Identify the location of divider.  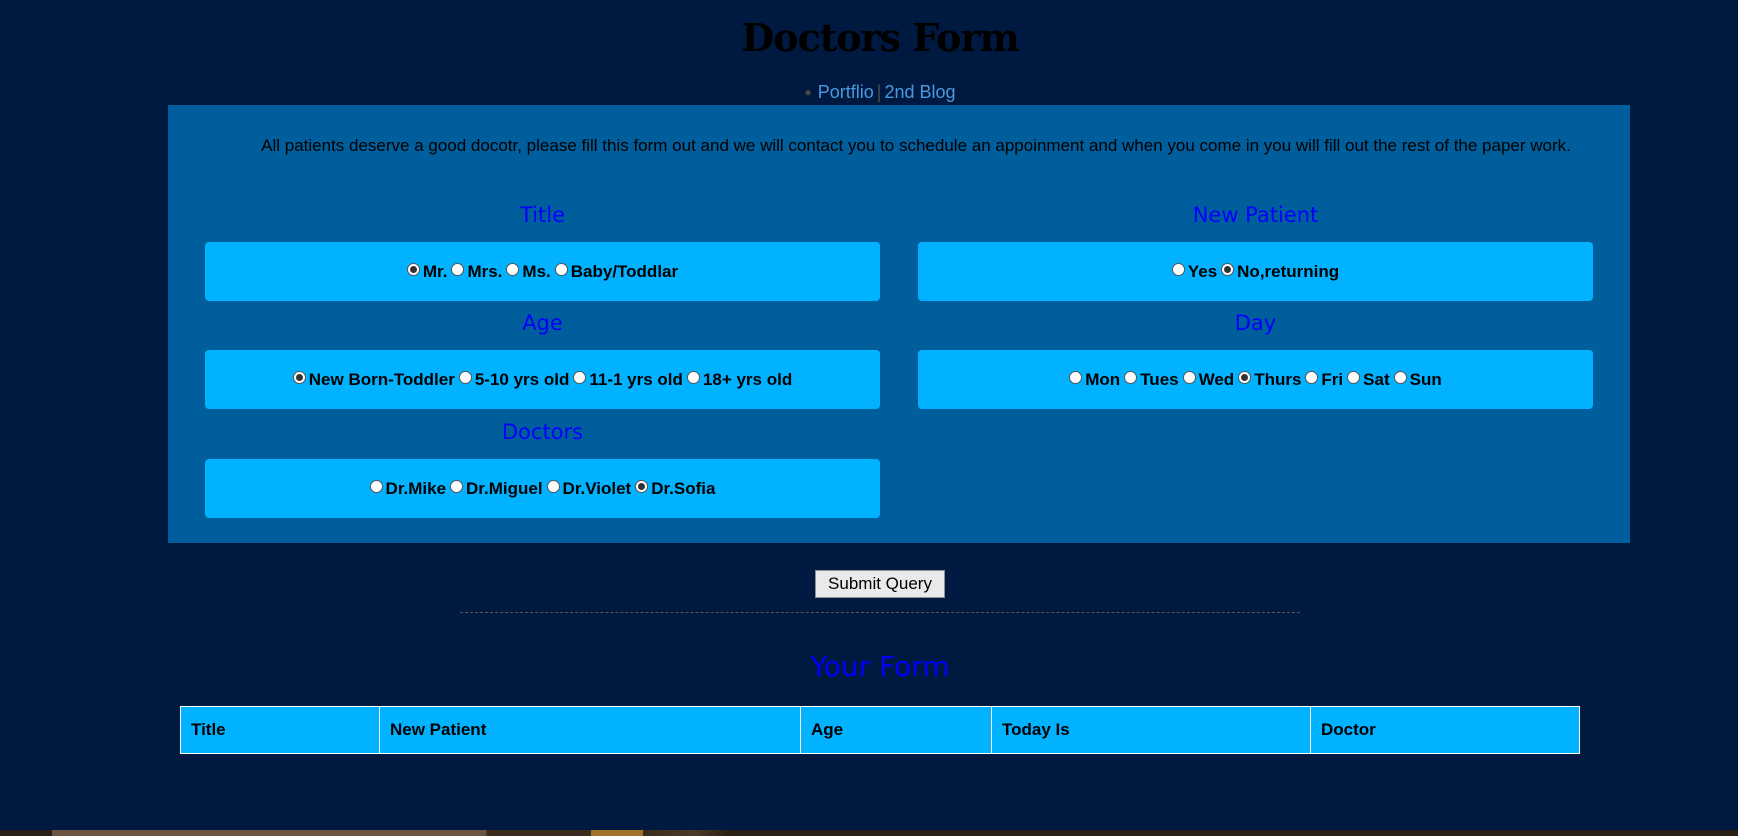
(880, 612).